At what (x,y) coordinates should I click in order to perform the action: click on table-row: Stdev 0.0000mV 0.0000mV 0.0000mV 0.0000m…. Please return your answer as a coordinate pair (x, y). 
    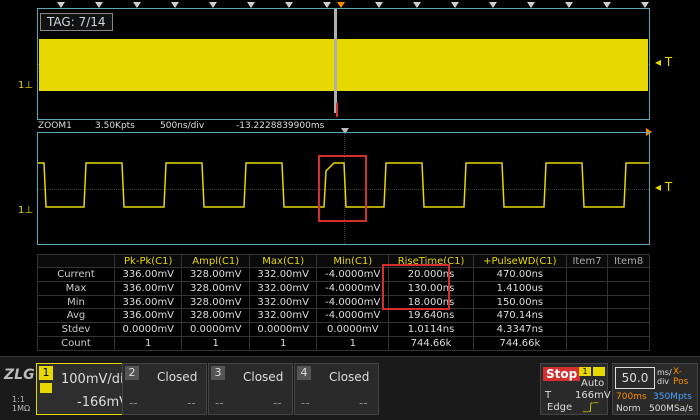
    Looking at the image, I should click on (343, 330).